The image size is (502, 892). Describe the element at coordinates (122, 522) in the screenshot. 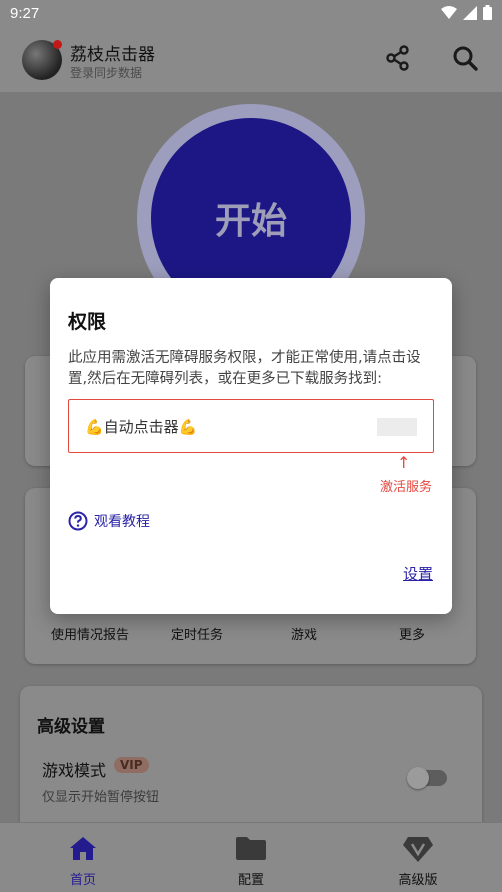

I see `tutorial-label: 观看教程` at that location.